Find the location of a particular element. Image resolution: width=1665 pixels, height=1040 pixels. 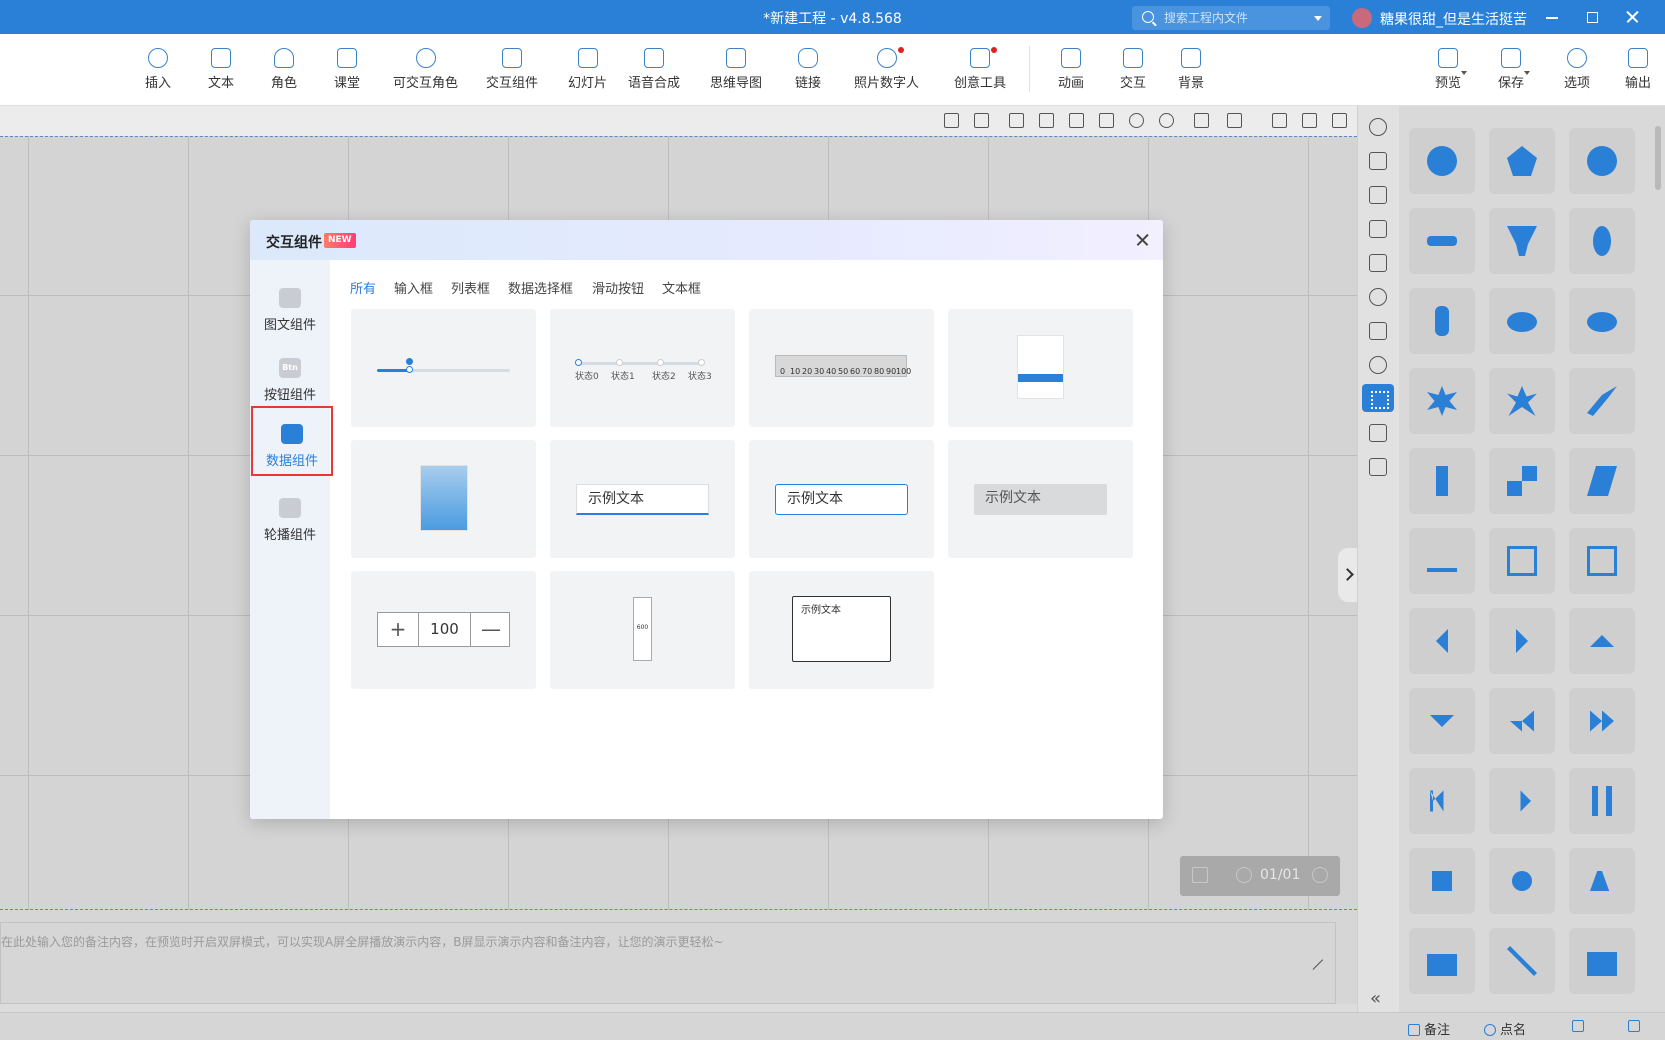

image-icon is located at coordinates (1378, 195).